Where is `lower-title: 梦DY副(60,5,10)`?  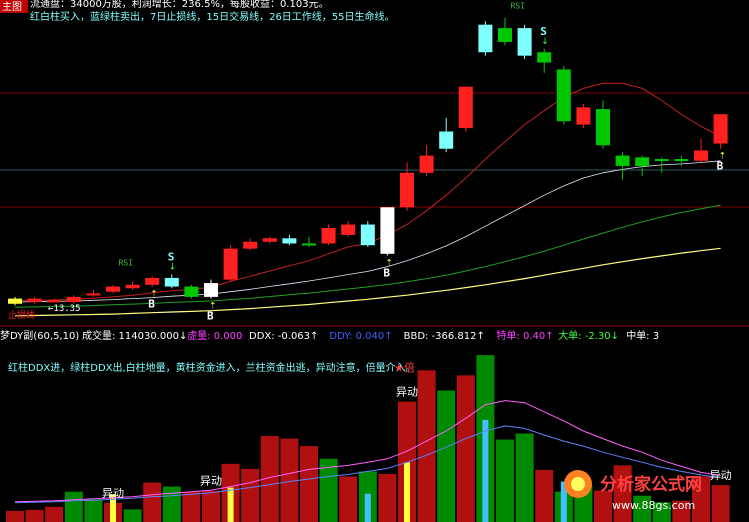 lower-title: 梦DY副(60,5,10) is located at coordinates (39, 336).